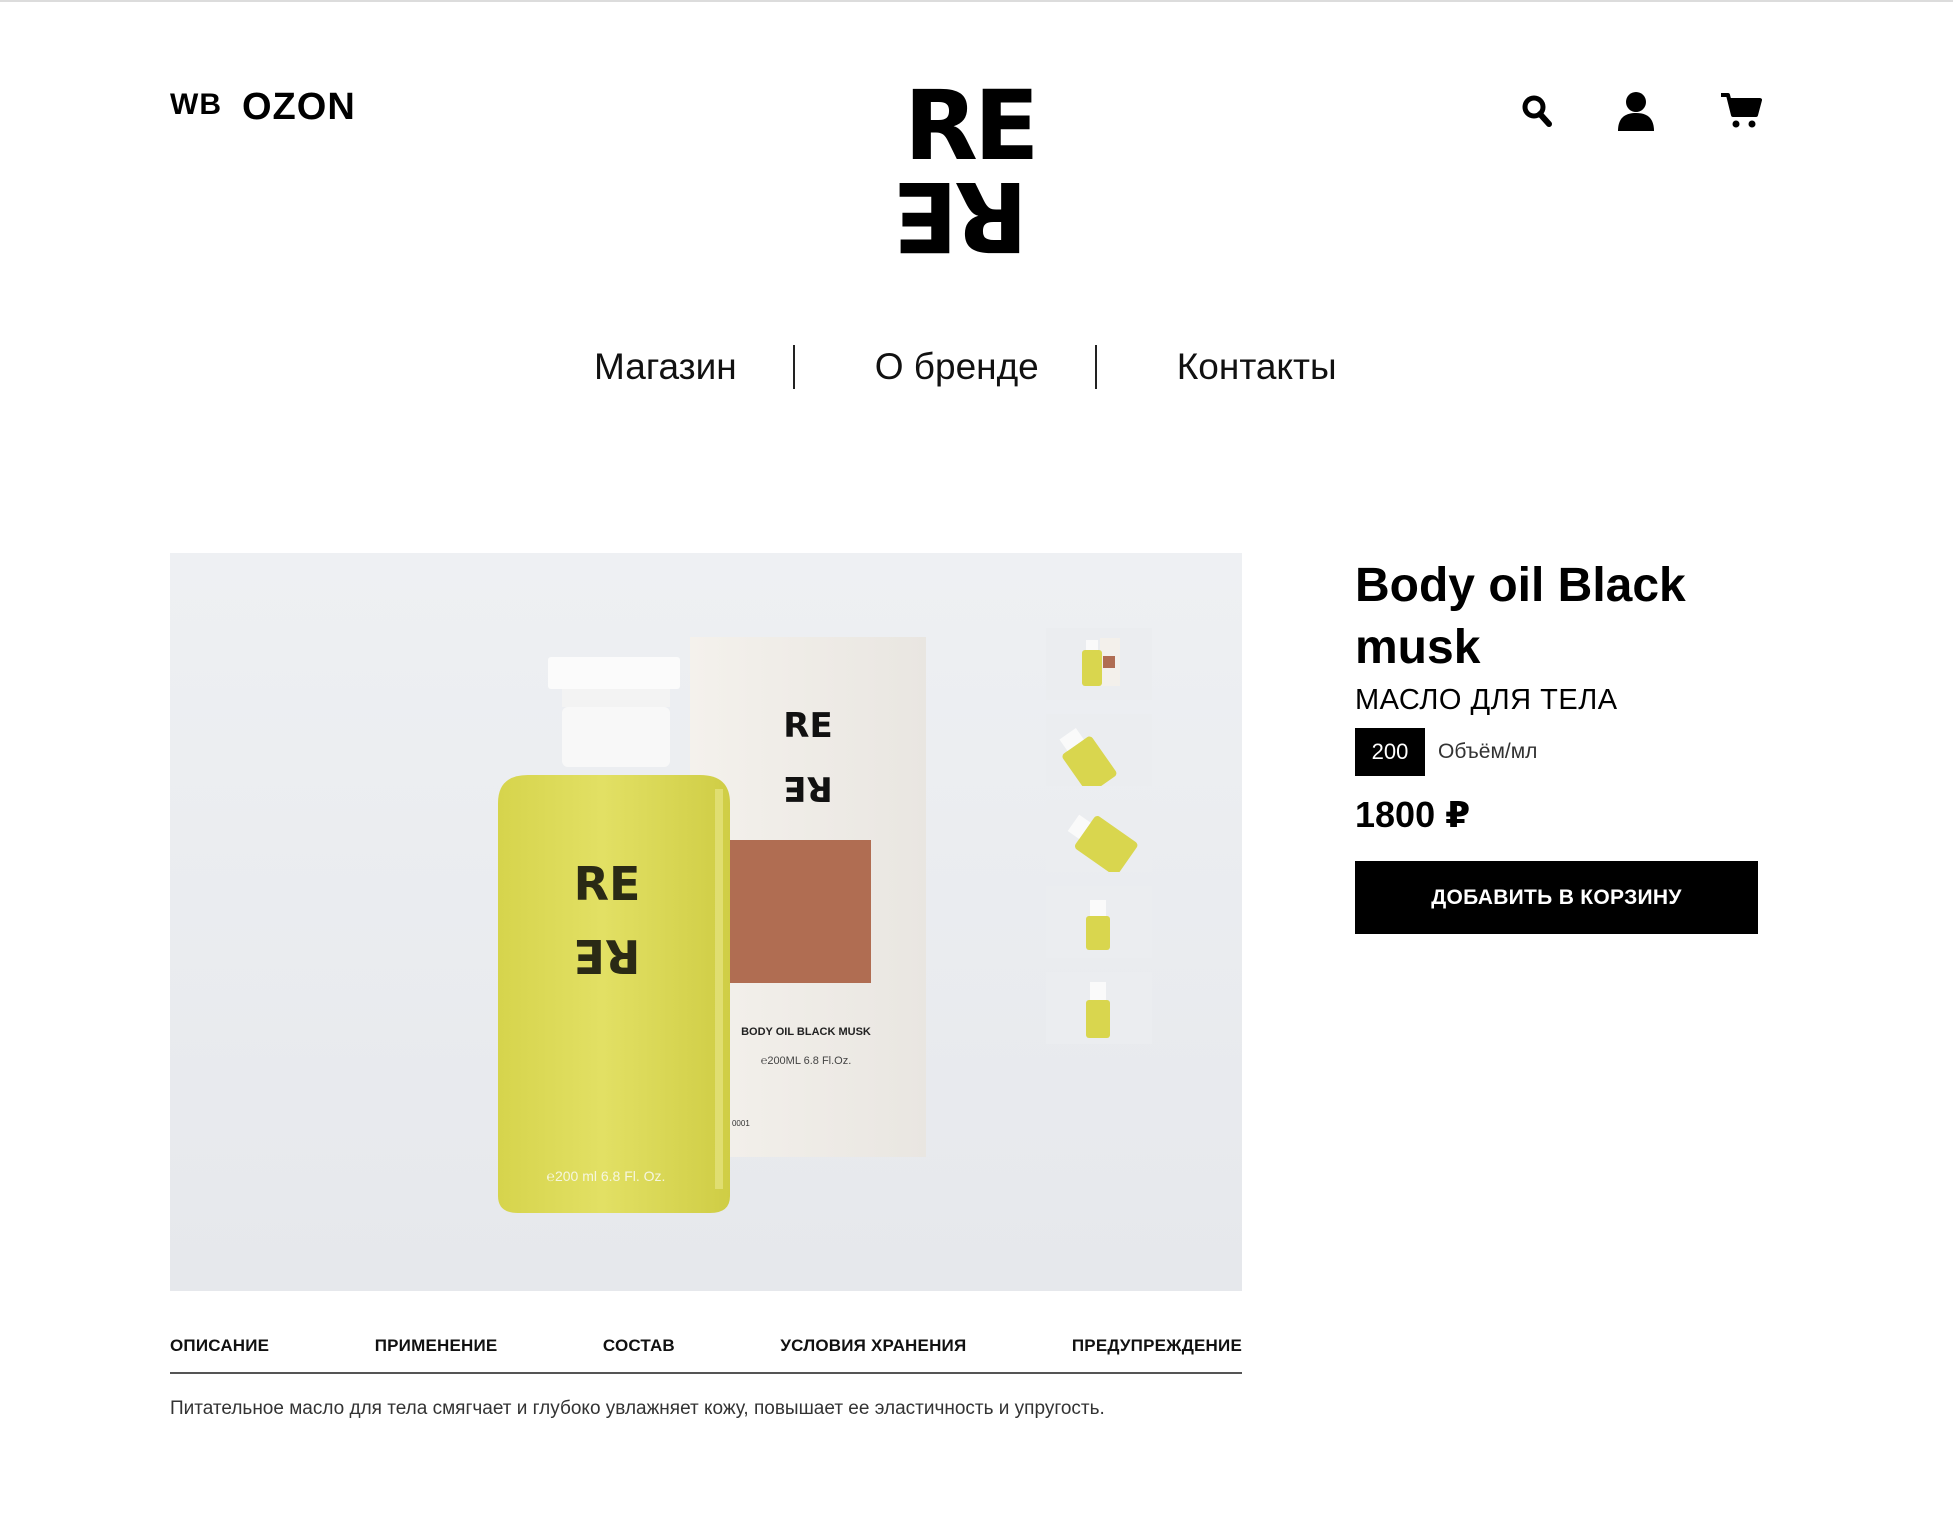 The height and width of the screenshot is (1530, 1953). I want to click on top-divider, so click(976, 1).